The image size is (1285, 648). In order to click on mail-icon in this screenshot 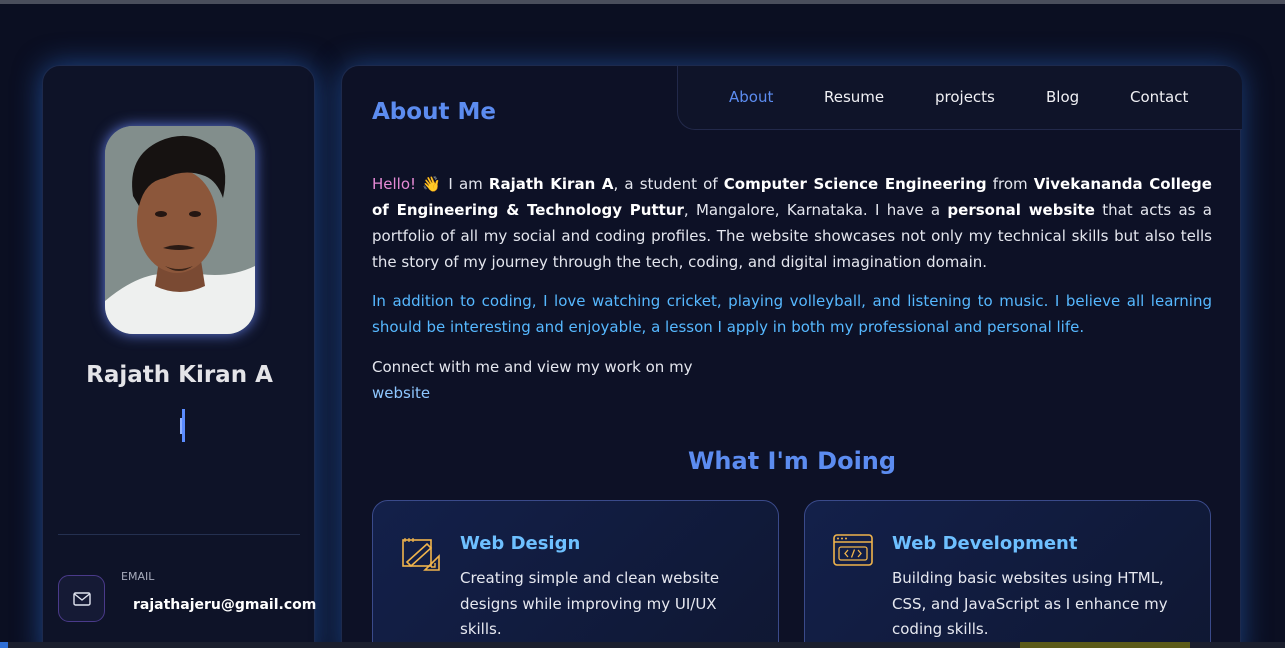, I will do `click(81, 598)`.